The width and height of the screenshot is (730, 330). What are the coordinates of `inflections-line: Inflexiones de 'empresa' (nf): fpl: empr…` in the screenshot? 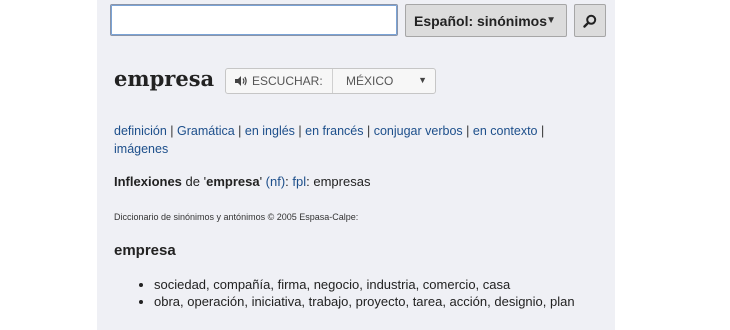 It's located at (242, 181).